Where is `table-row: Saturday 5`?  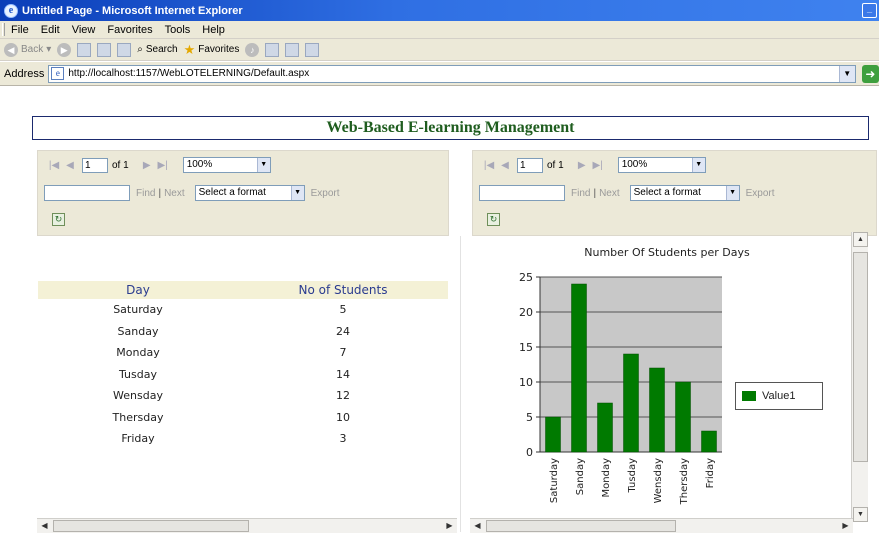 table-row: Saturday 5 is located at coordinates (243, 310).